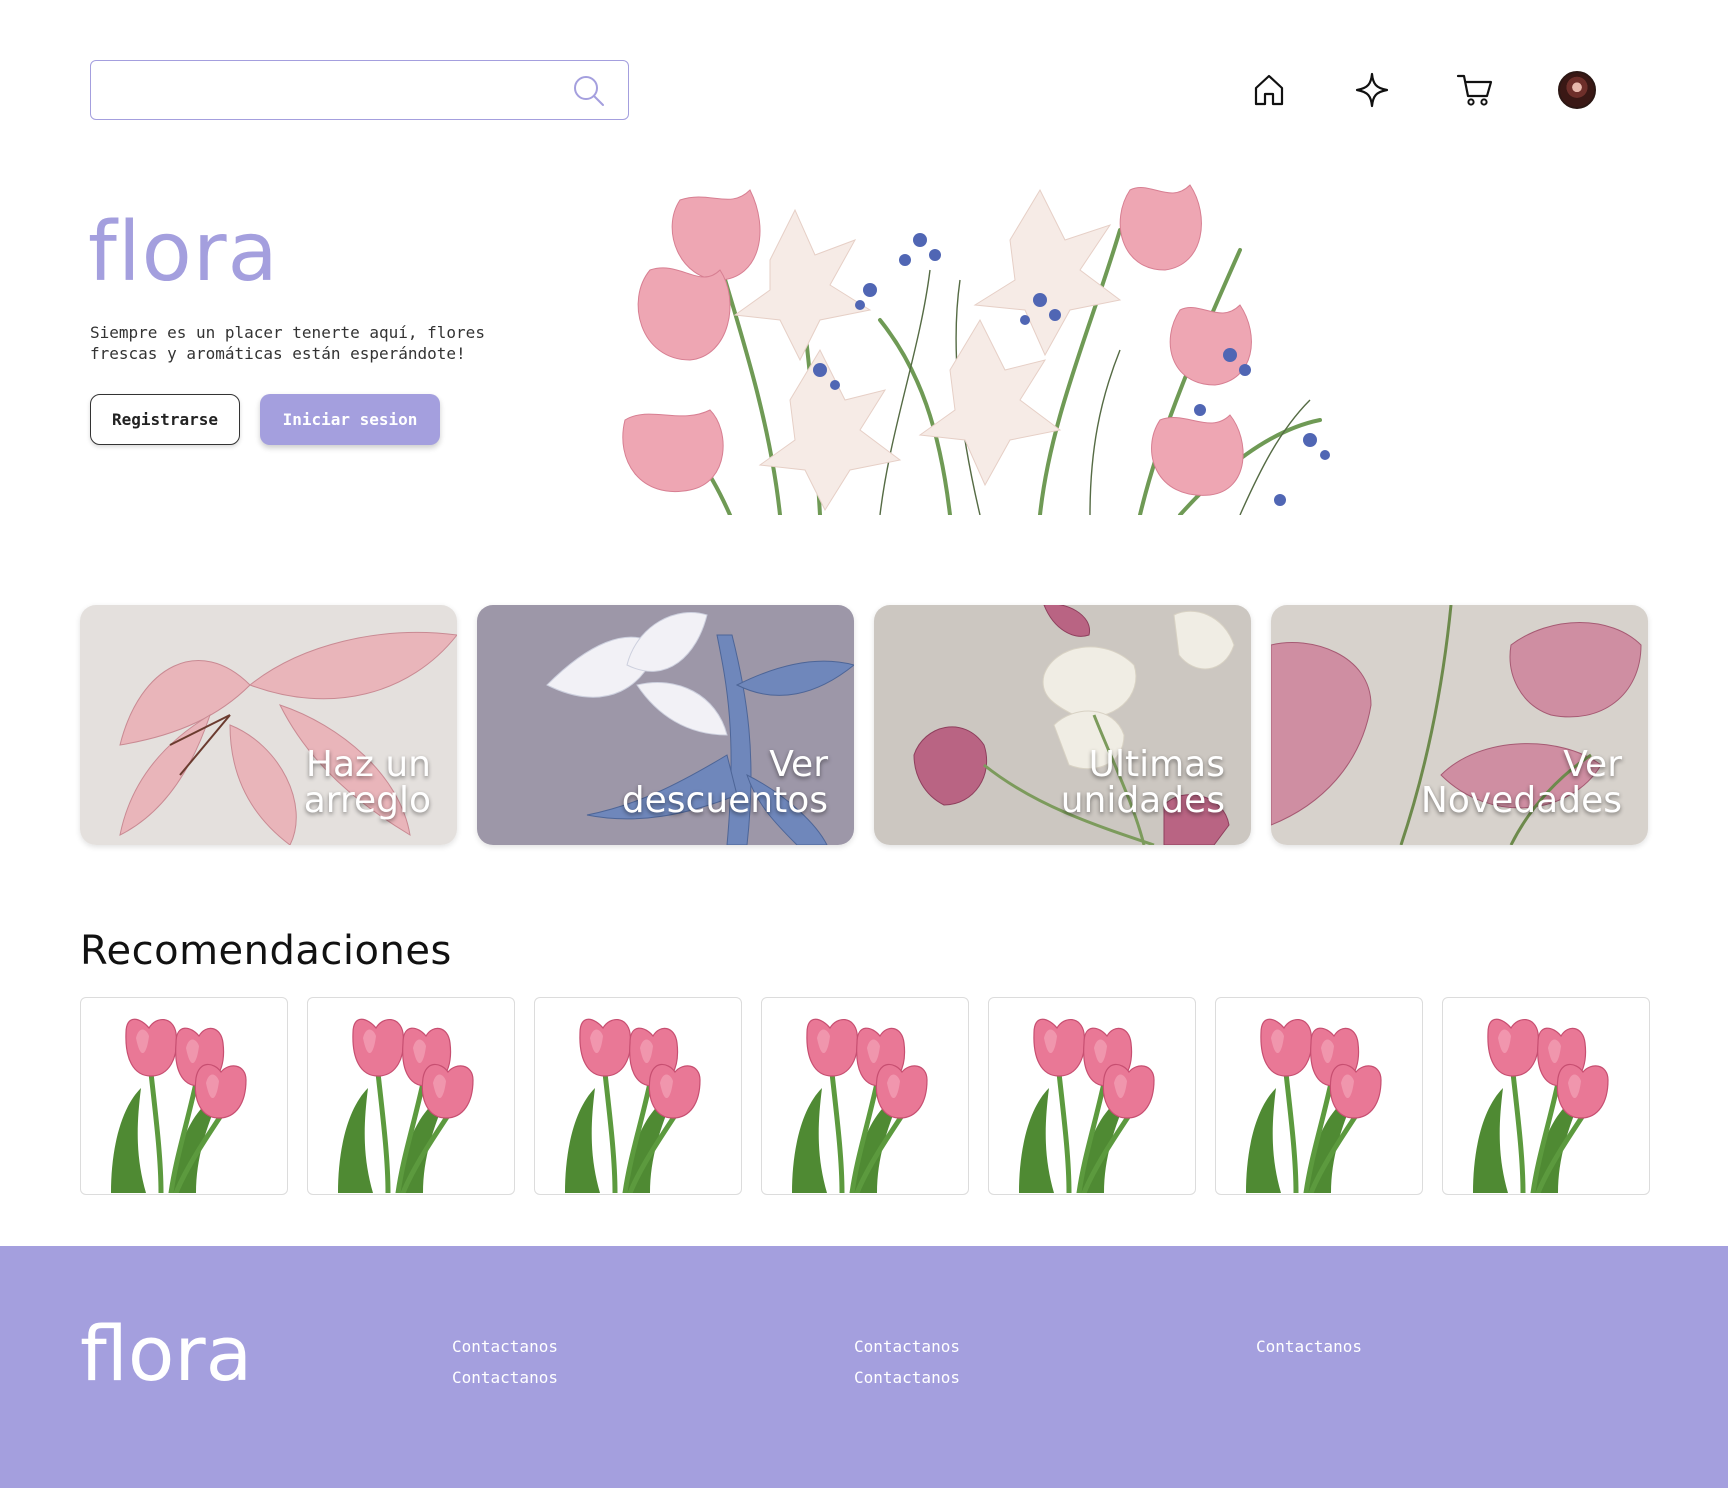  Describe the element at coordinates (326, 90) in the screenshot. I see `search-input` at that location.